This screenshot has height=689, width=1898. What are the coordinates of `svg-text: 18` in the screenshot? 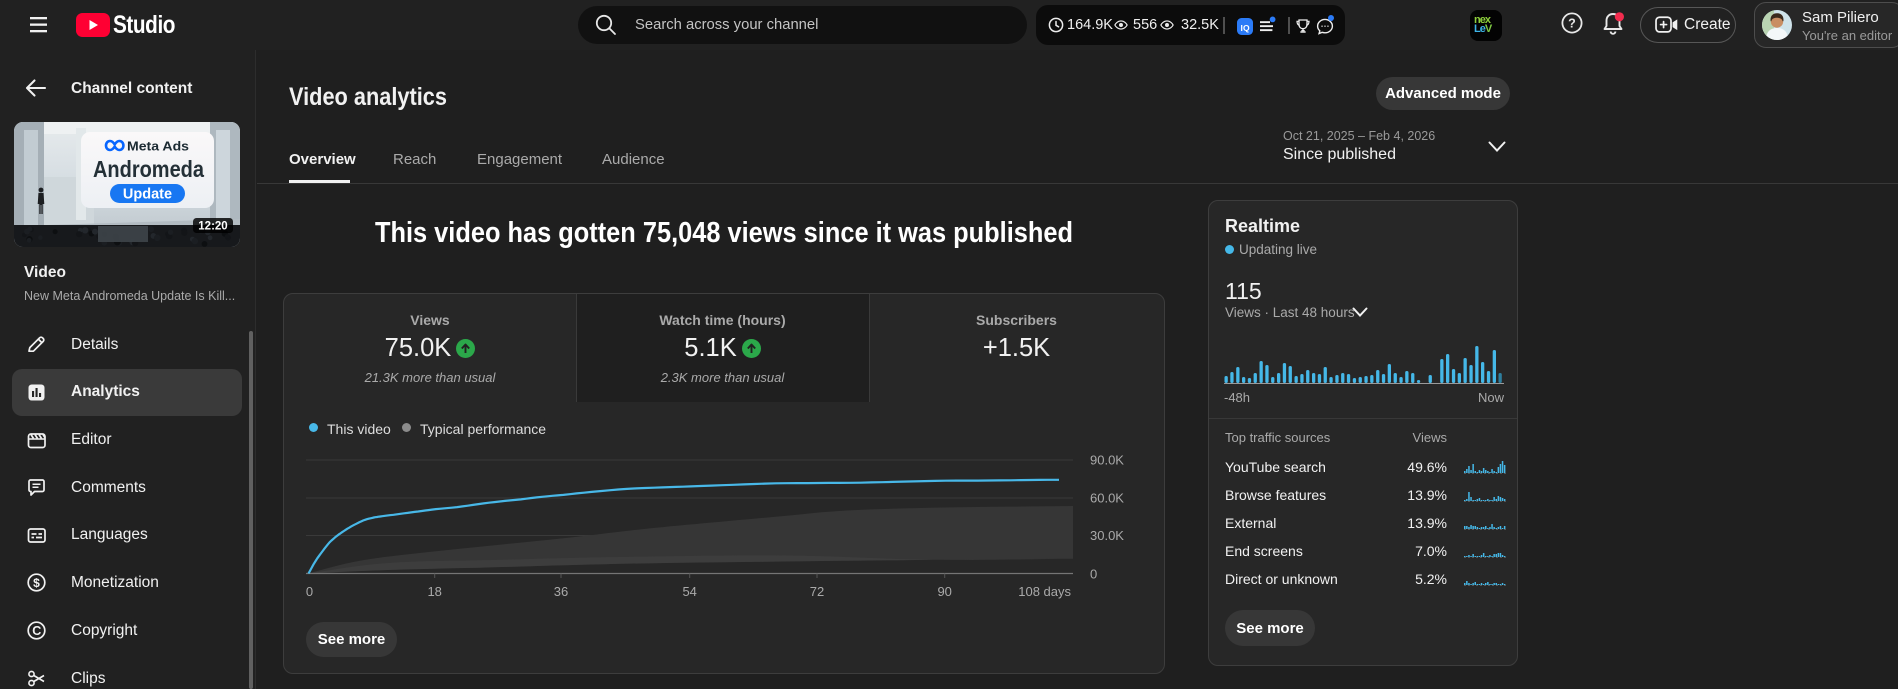 It's located at (434, 591).